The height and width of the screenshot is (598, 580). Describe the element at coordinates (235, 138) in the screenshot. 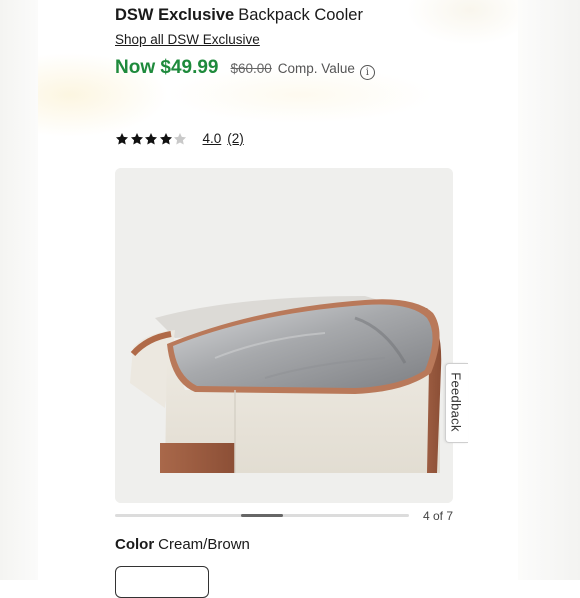

I see `review-count-link: (2)` at that location.